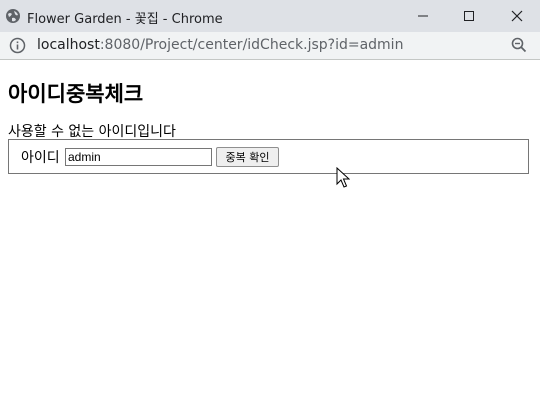 The image size is (540, 413). I want to click on window-titlebar: Flower Garden - 꽃집 - Chrome, so click(270, 16).